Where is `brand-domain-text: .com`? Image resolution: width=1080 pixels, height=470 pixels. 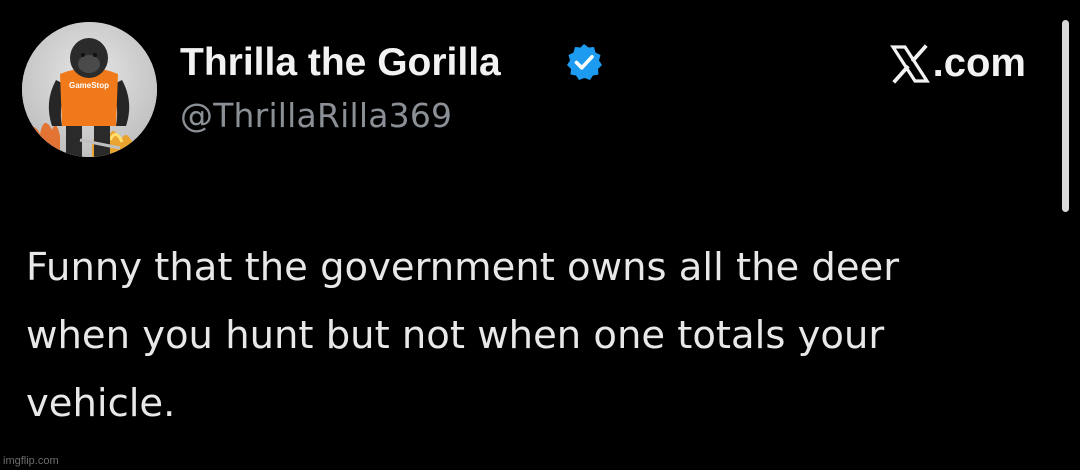
brand-domain-text: .com is located at coordinates (979, 63).